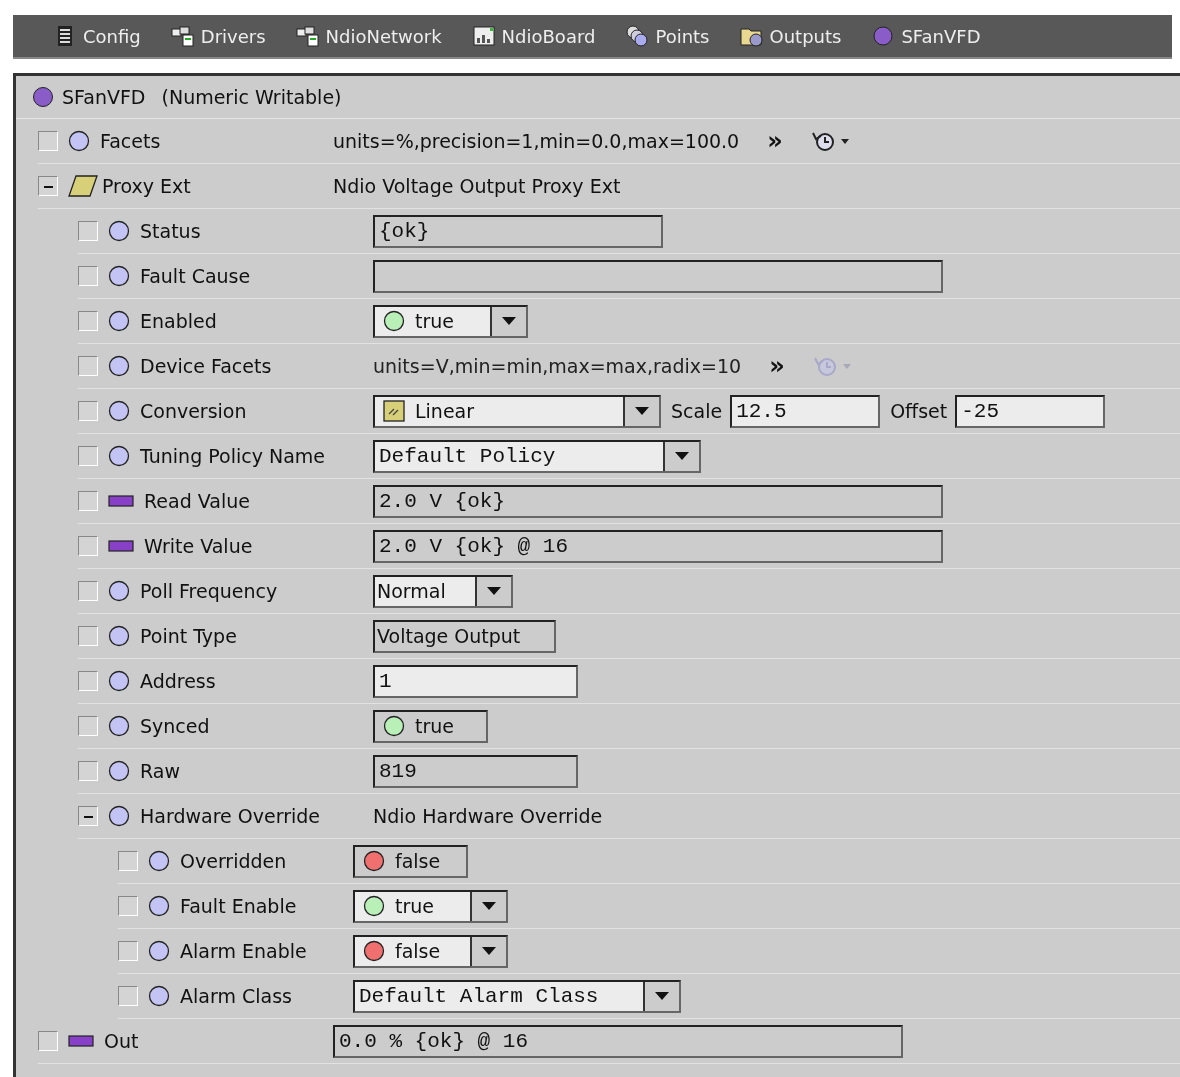  What do you see at coordinates (368, 36) in the screenshot?
I see `breadcrumb-link: NdioNetwork` at bounding box center [368, 36].